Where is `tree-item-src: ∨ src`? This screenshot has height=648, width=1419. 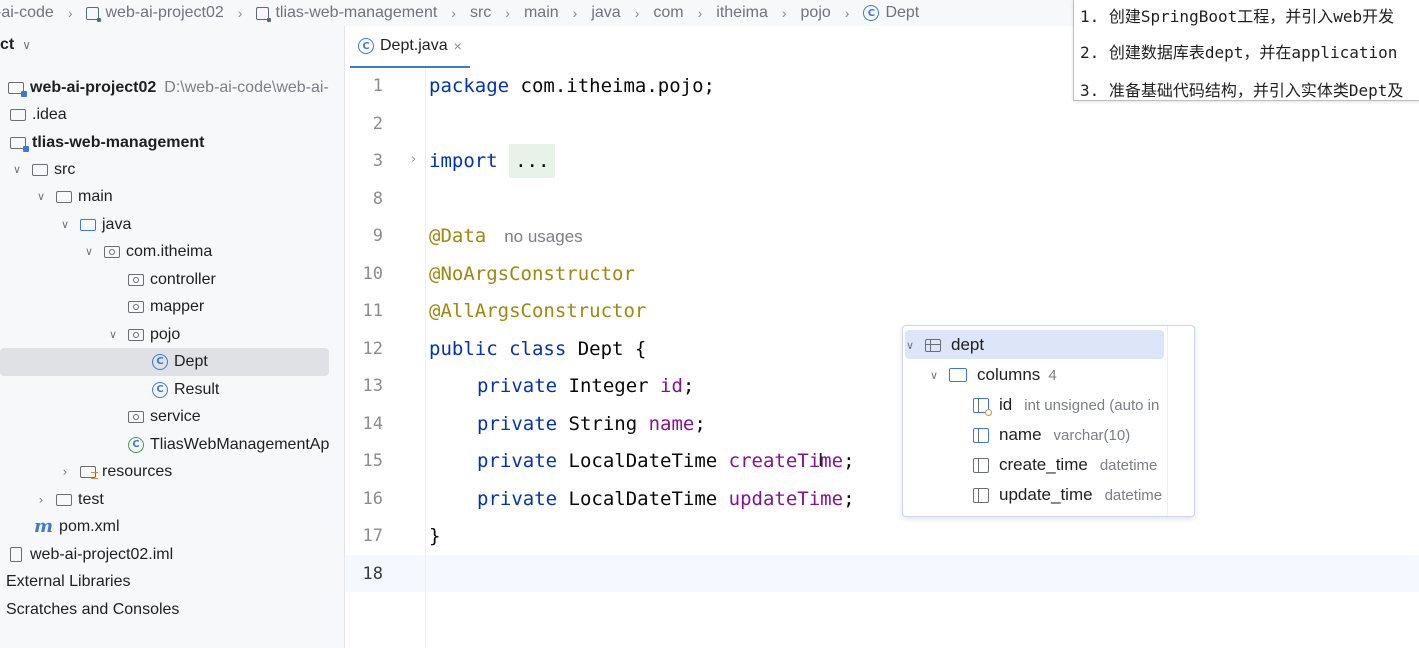
tree-item-src: ∨ src is located at coordinates (42, 169).